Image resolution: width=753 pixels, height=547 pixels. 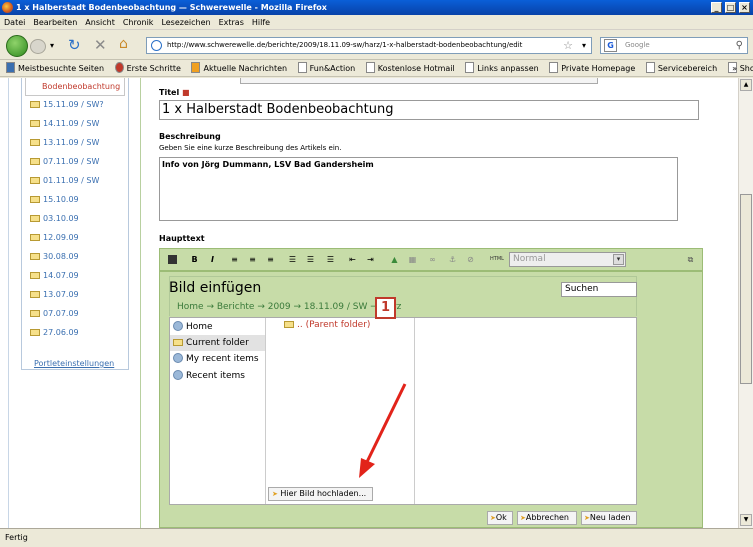 What do you see at coordinates (584, 45) in the screenshot?
I see `url-dropdown-icon: ▾` at bounding box center [584, 45].